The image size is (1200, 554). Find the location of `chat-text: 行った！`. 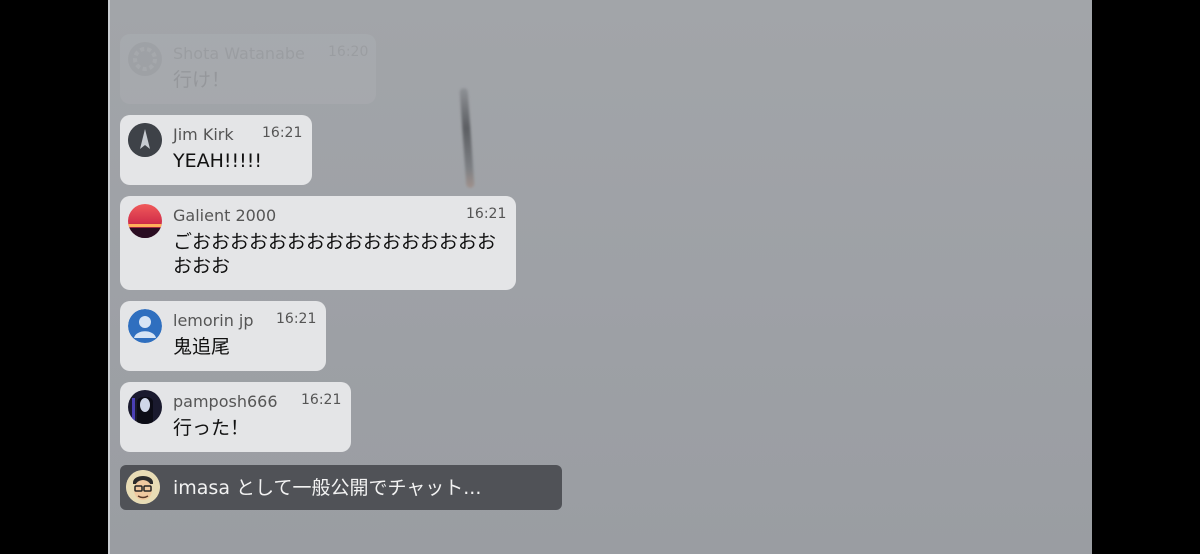

chat-text: 行った！ is located at coordinates (211, 428).